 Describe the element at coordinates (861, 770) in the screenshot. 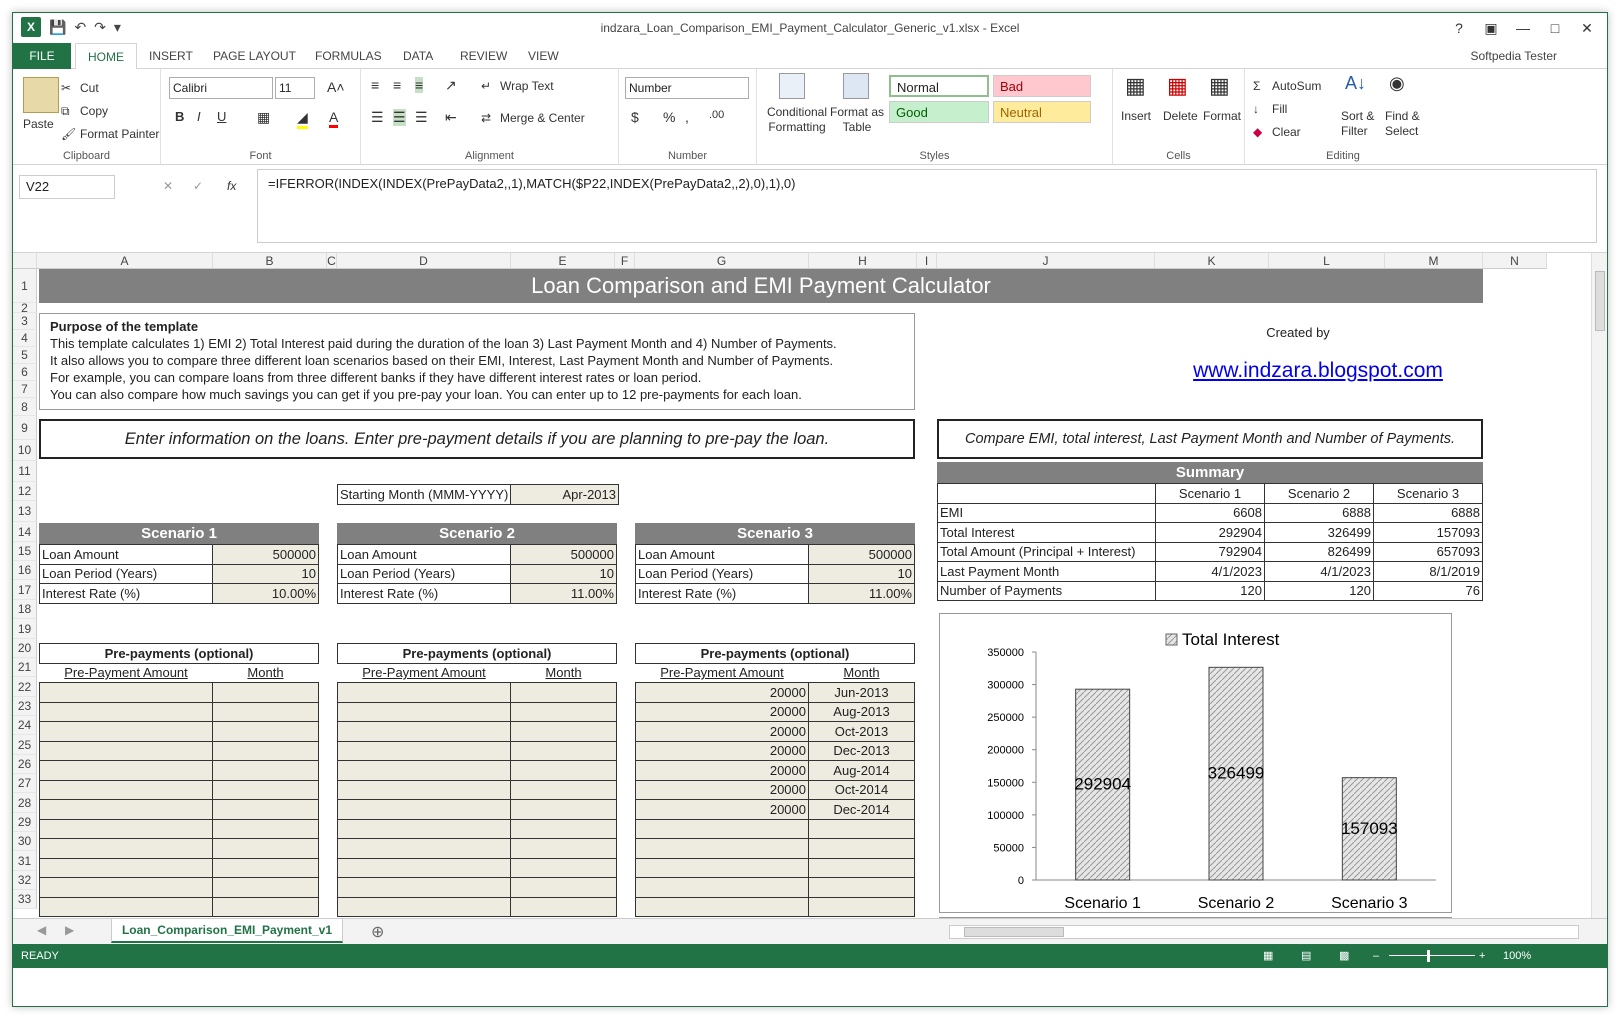

I see `prepay-month-cell: Aug-2014` at that location.